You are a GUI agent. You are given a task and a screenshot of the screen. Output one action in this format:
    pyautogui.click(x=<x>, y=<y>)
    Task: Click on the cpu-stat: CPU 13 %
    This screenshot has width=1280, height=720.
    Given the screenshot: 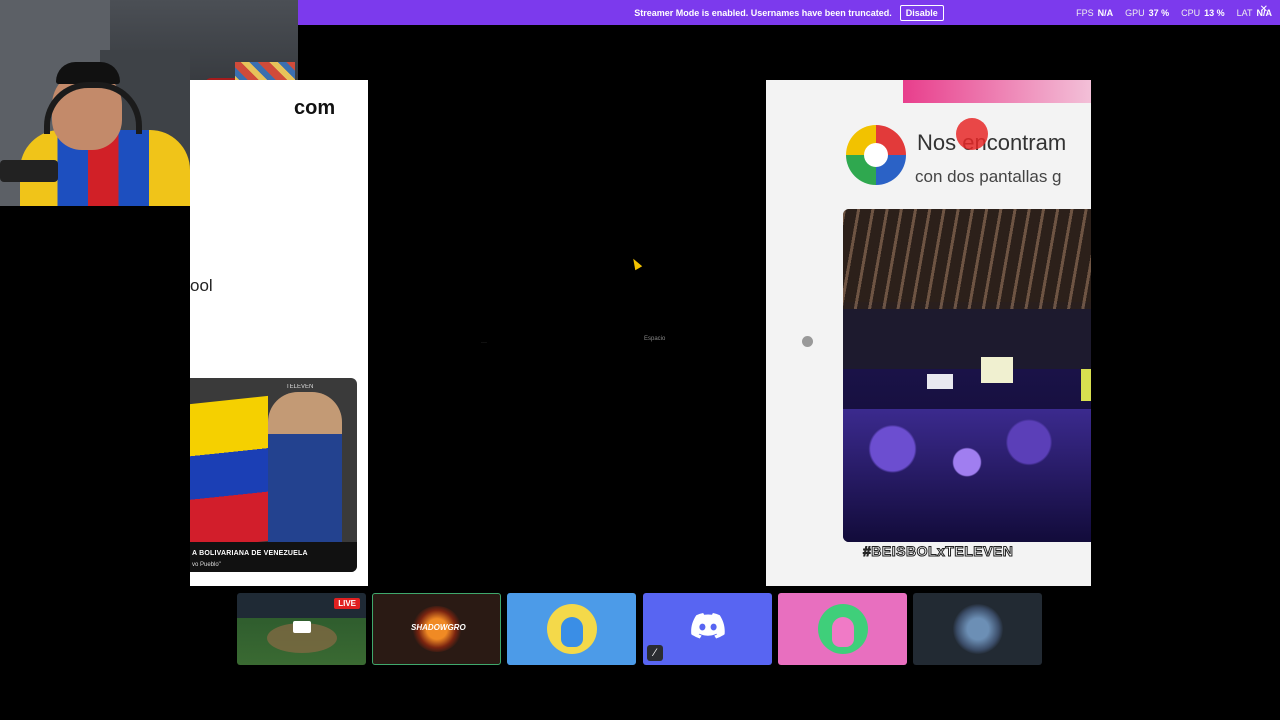 What is the action you would take?
    pyautogui.click(x=1203, y=13)
    